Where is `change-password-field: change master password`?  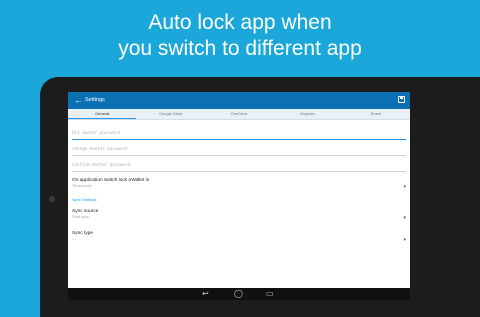 change-password-field: change master password is located at coordinates (239, 149).